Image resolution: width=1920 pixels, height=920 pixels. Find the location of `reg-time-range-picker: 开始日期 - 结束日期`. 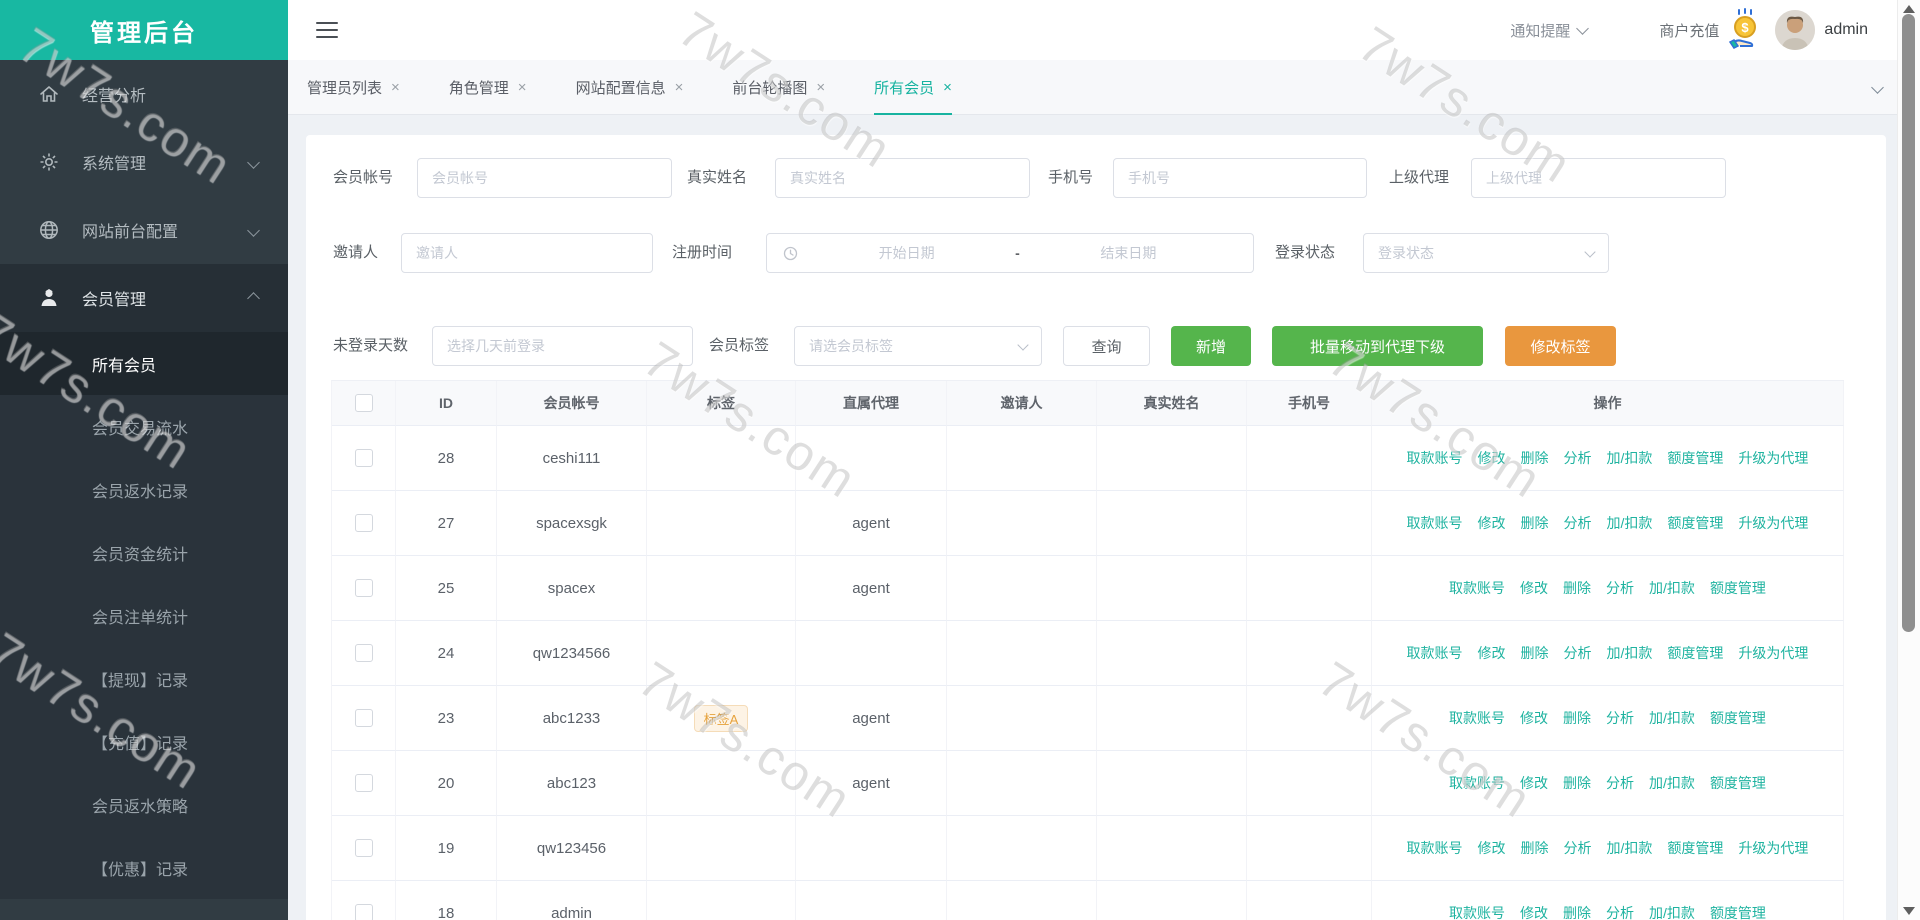

reg-time-range-picker: 开始日期 - 结束日期 is located at coordinates (1010, 253).